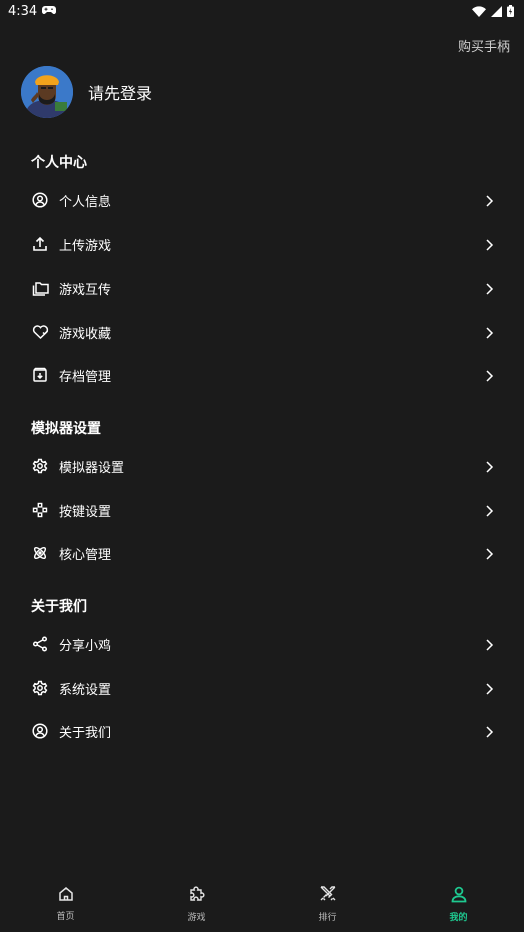 This screenshot has height=932, width=524. What do you see at coordinates (458, 918) in the screenshot?
I see `nav-label: 我的` at bounding box center [458, 918].